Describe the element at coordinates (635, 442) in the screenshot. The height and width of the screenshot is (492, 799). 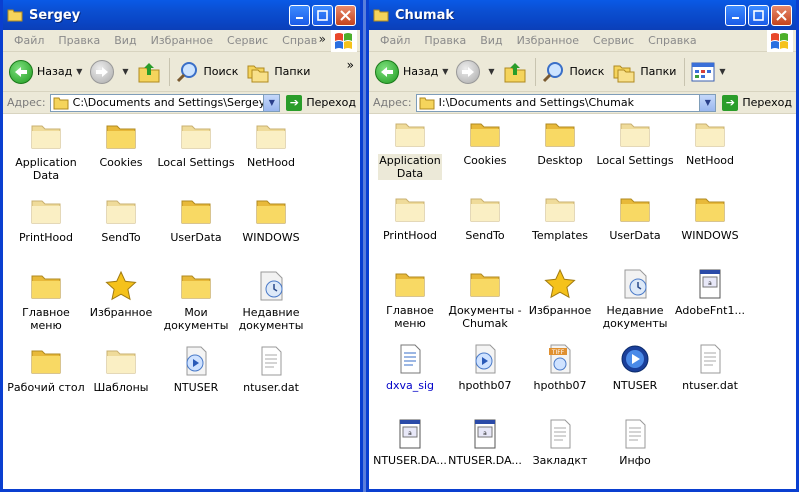
I see `file-item: Инфо` at that location.